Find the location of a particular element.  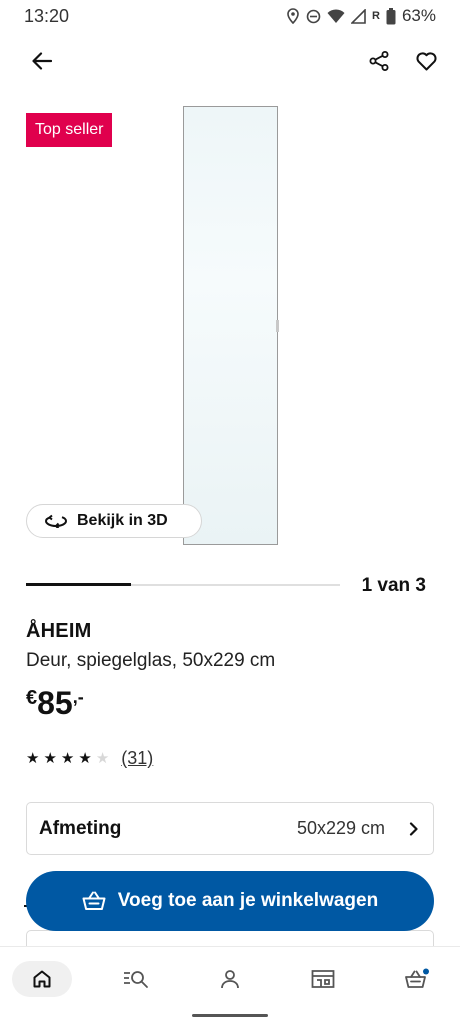

nav-stores is located at coordinates (323, 979).